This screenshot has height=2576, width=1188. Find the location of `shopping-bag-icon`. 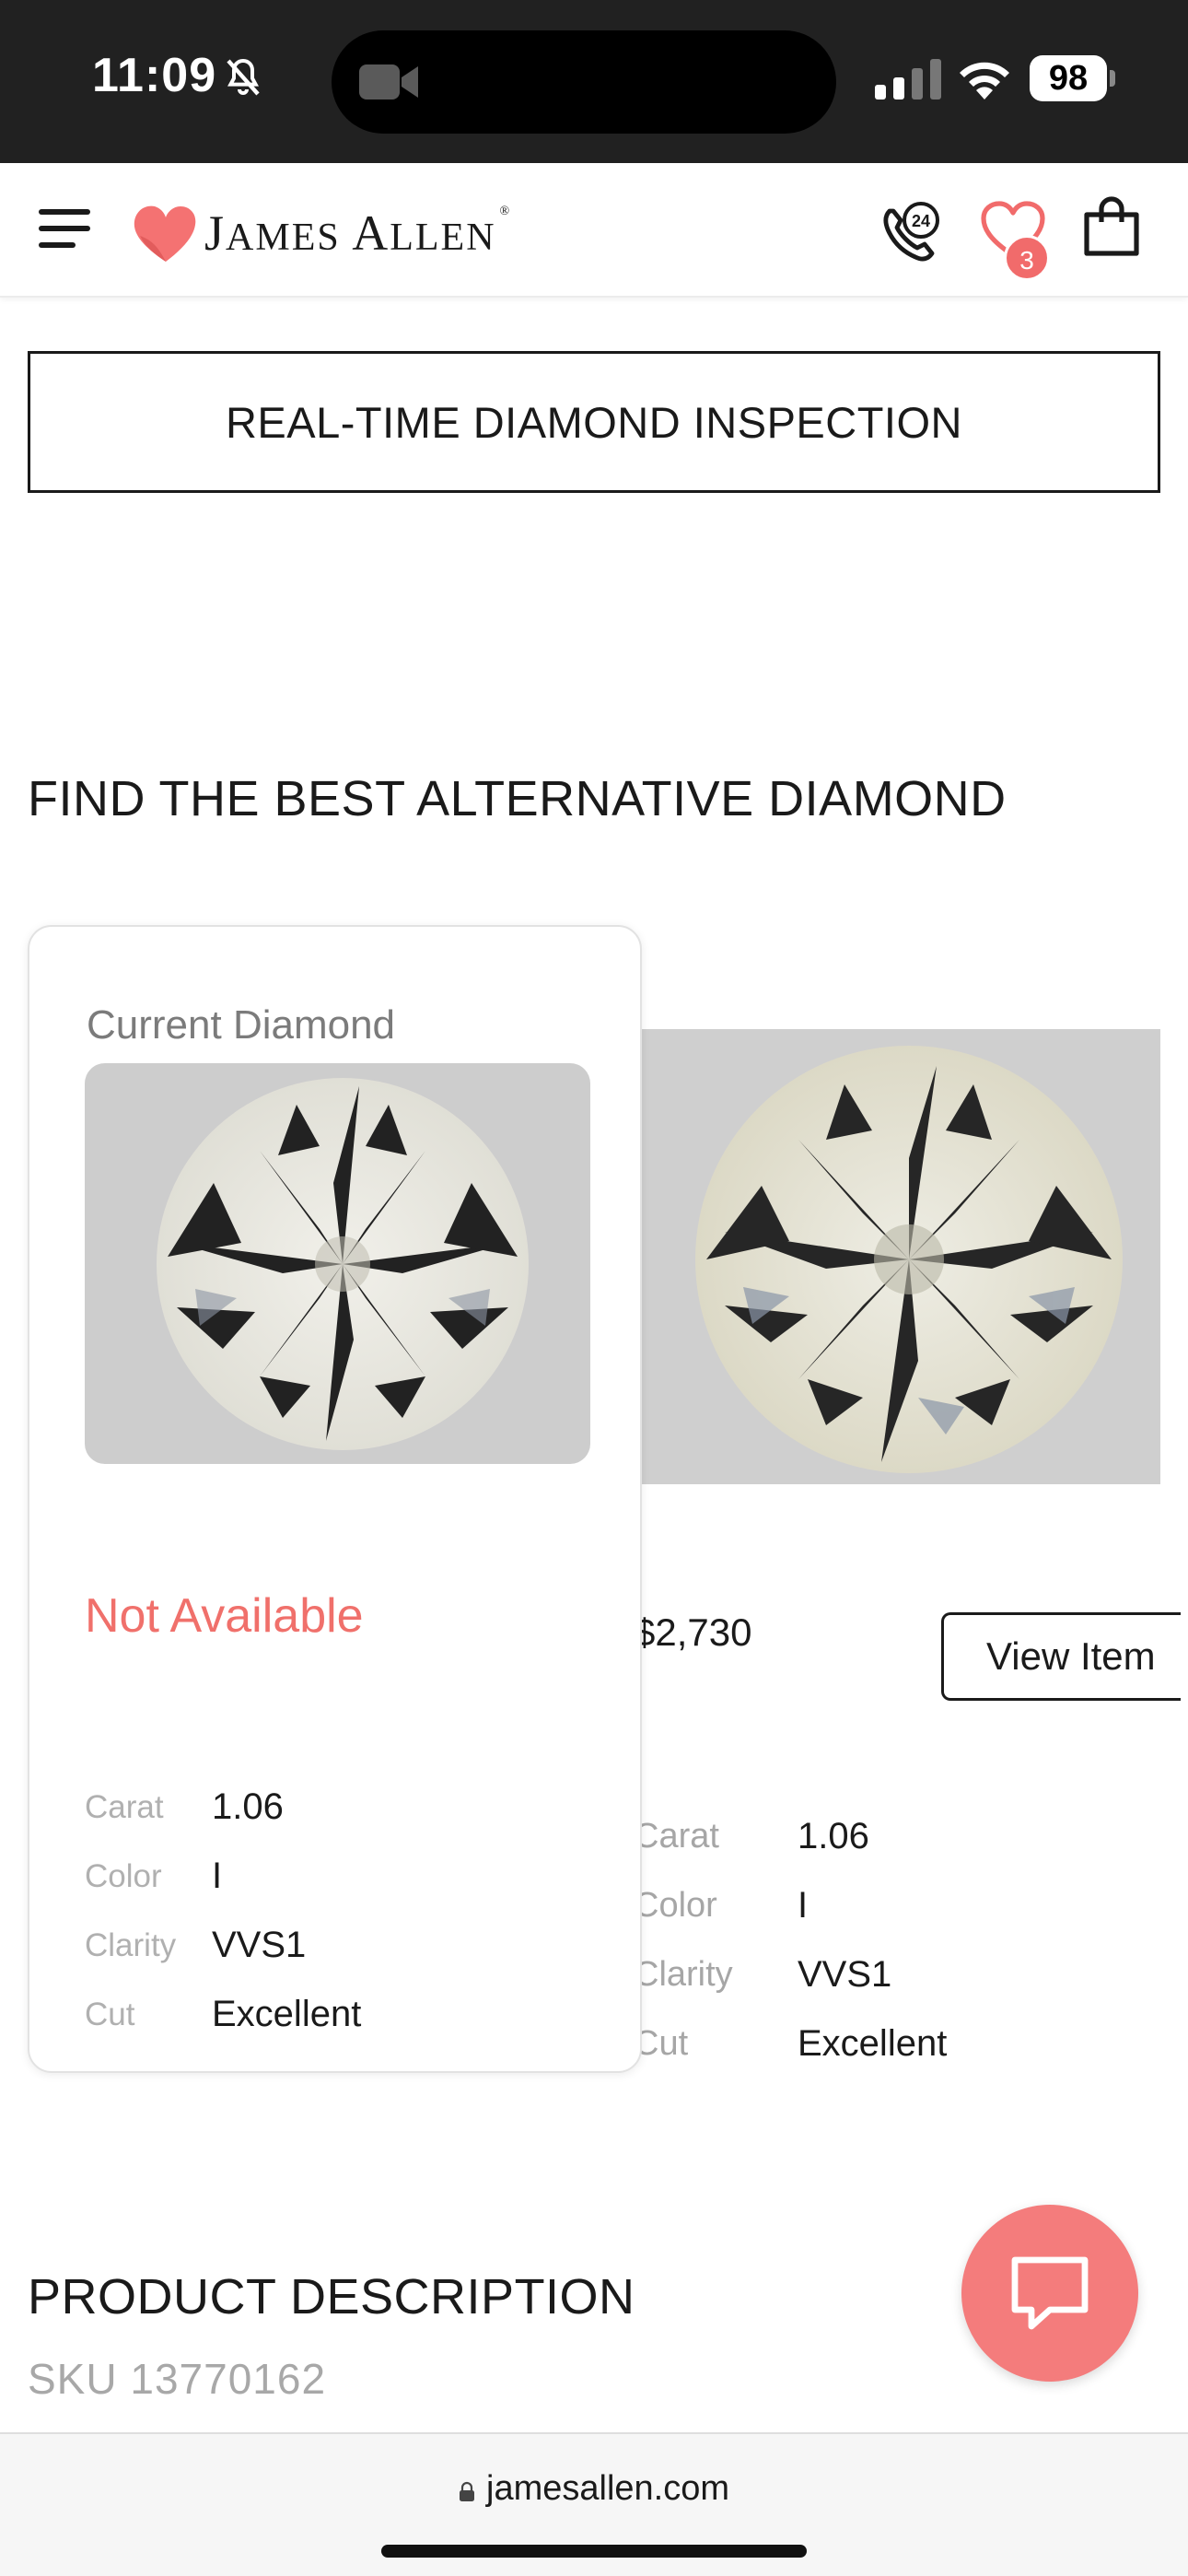

shopping-bag-icon is located at coordinates (1111, 227).